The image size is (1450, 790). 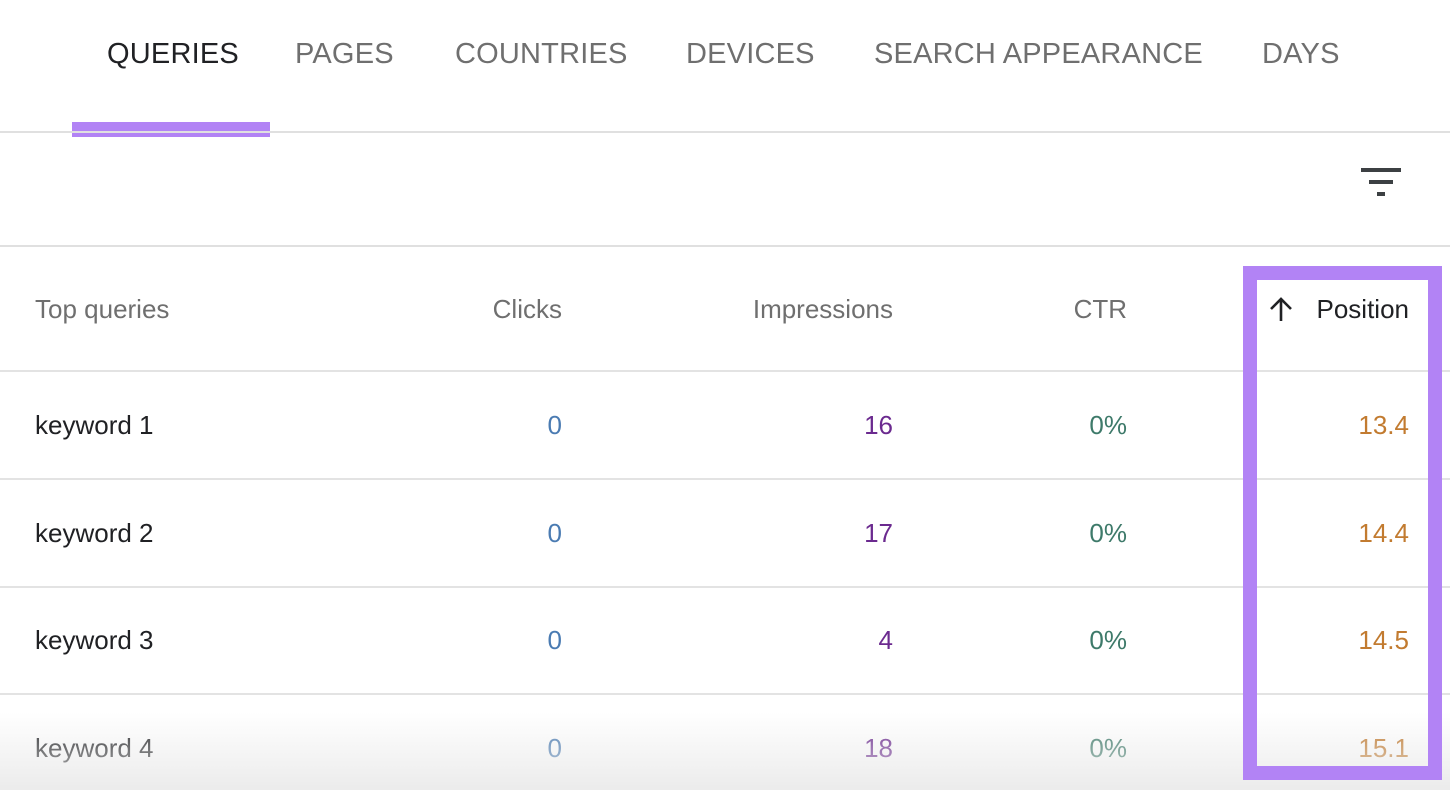 I want to click on tab-pages: PAGES, so click(x=344, y=54).